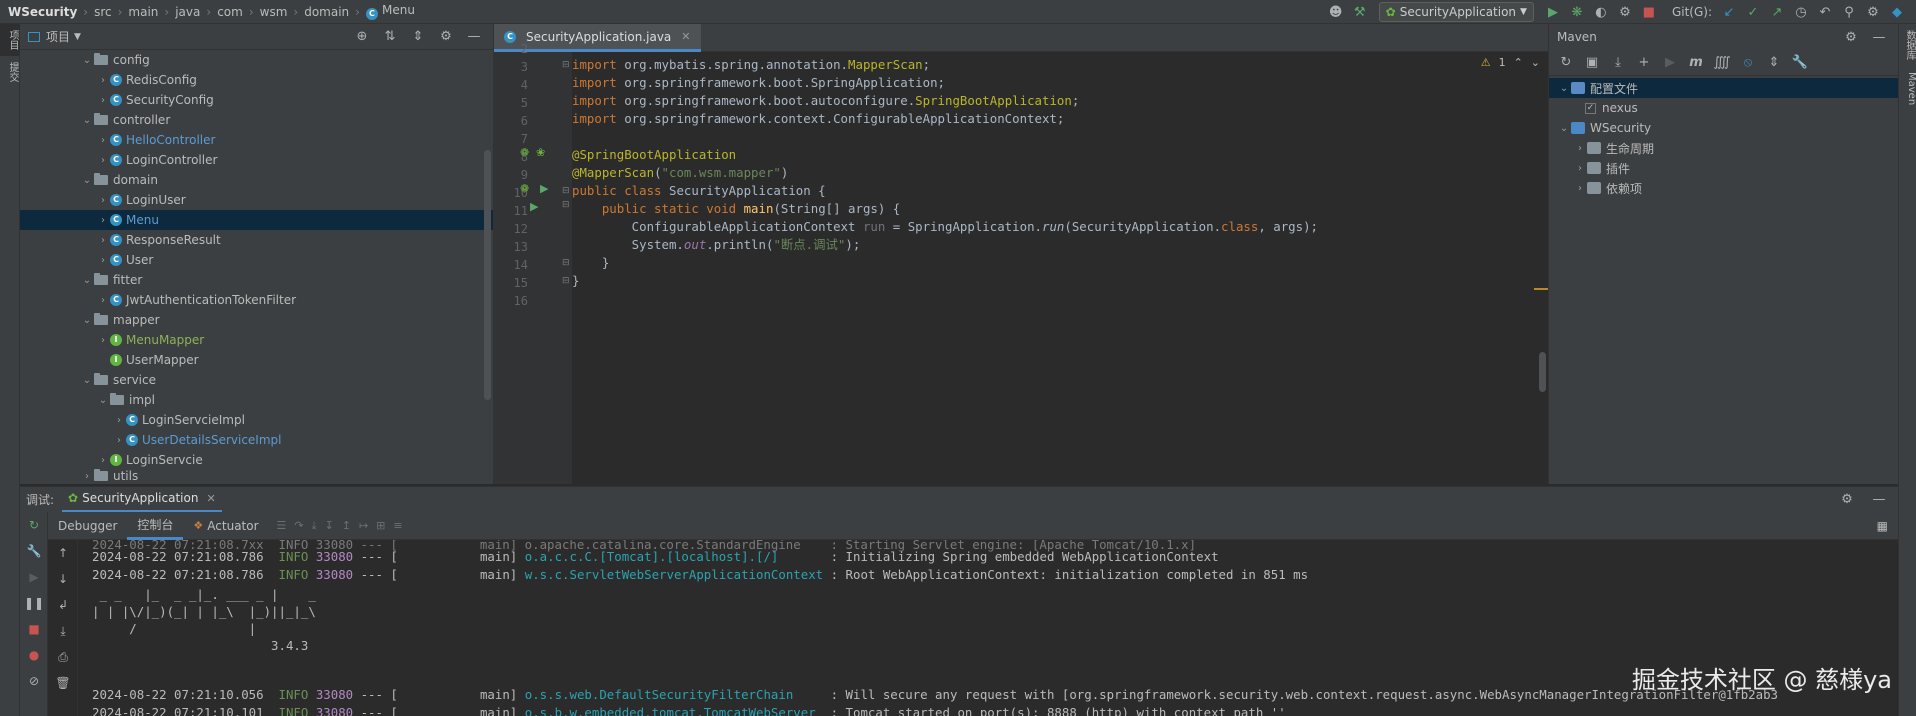 This screenshot has height=716, width=1916. Describe the element at coordinates (225, 526) in the screenshot. I see `tab-actuator: ❖ Actuator` at that location.